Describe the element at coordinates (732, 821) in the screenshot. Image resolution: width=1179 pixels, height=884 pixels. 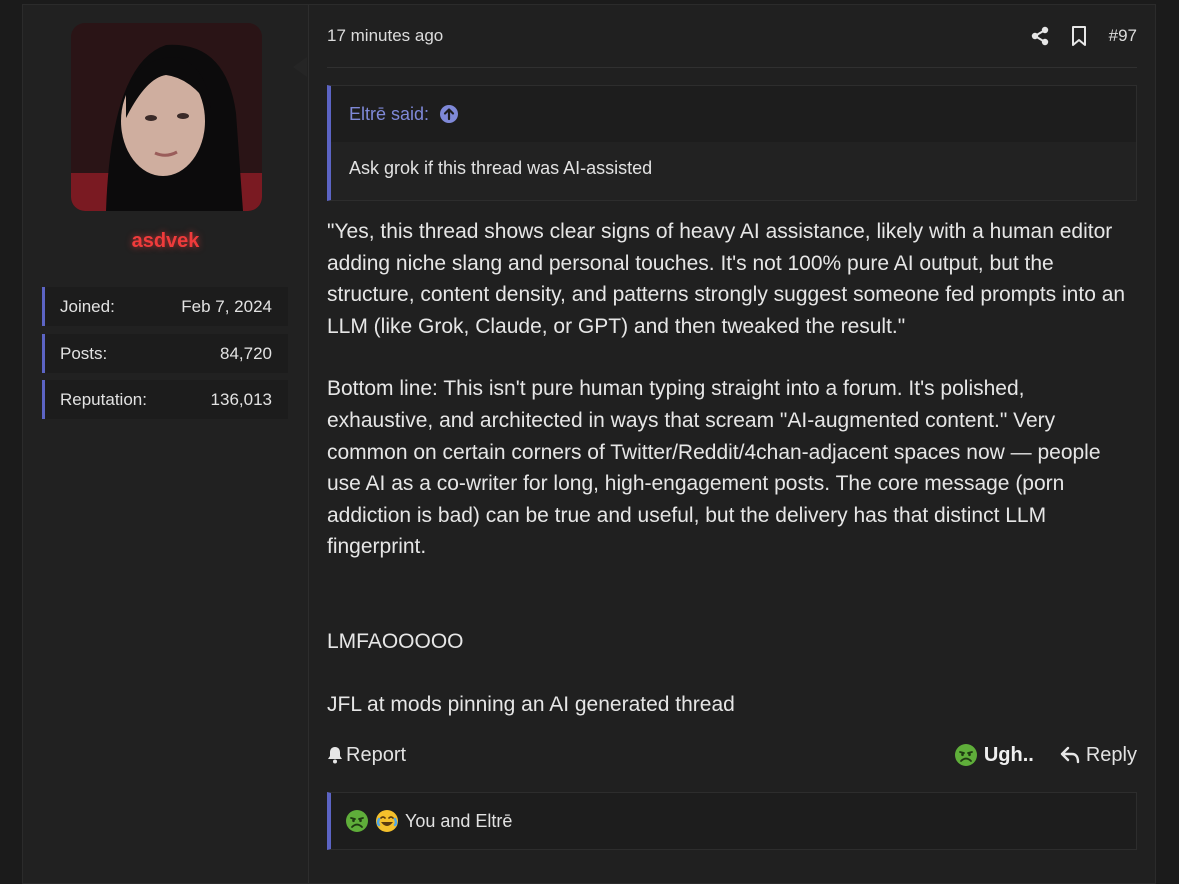
I see `reactions-summary: You and Eltrē` at that location.